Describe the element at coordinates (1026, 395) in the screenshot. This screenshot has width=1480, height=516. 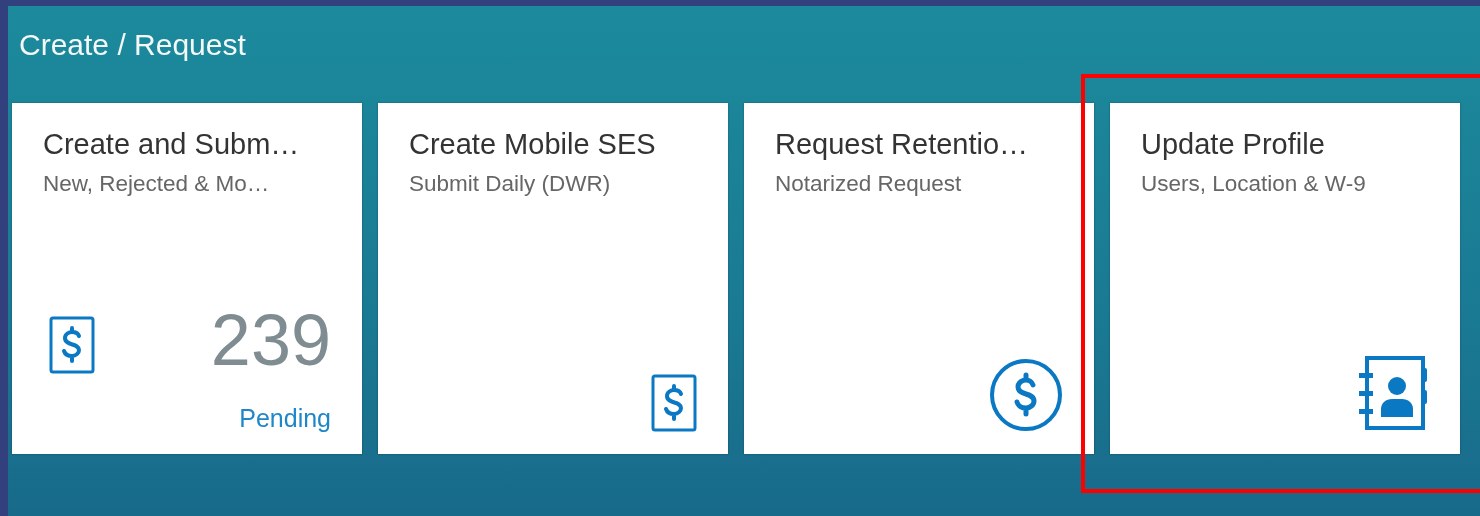
I see `dollar-coin-icon` at that location.